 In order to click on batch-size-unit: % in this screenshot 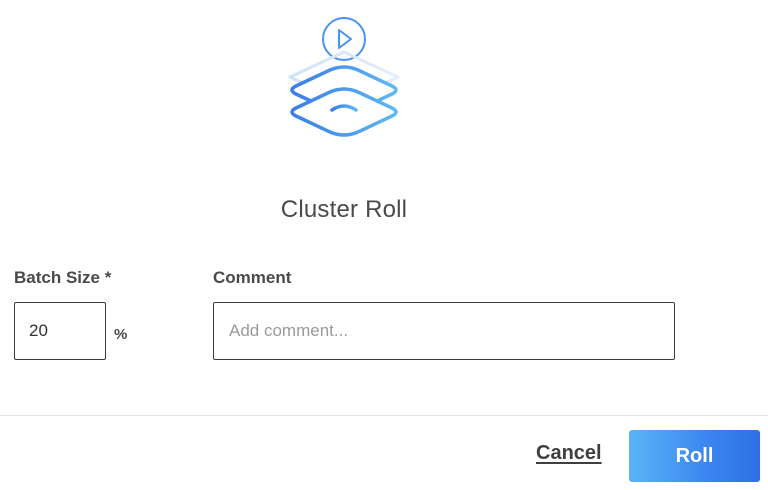, I will do `click(121, 334)`.